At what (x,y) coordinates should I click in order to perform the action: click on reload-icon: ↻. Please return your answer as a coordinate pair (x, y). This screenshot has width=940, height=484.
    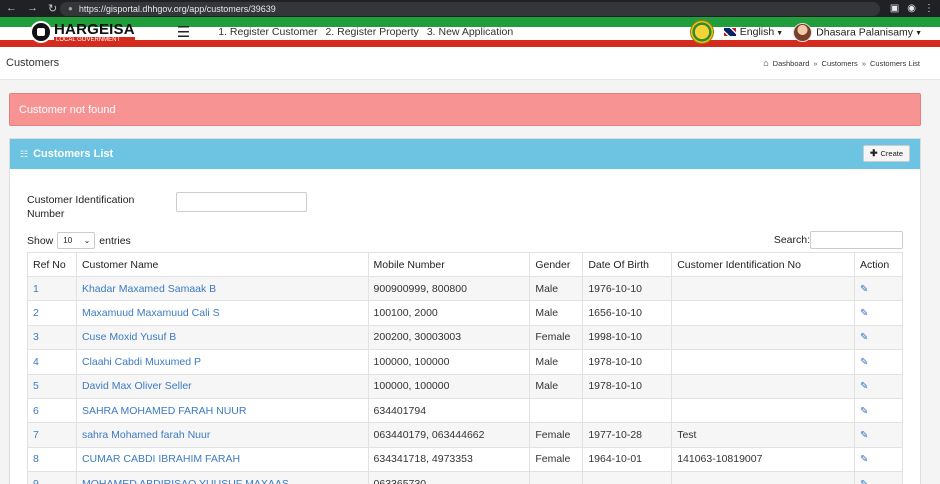
    Looking at the image, I should click on (52, 8).